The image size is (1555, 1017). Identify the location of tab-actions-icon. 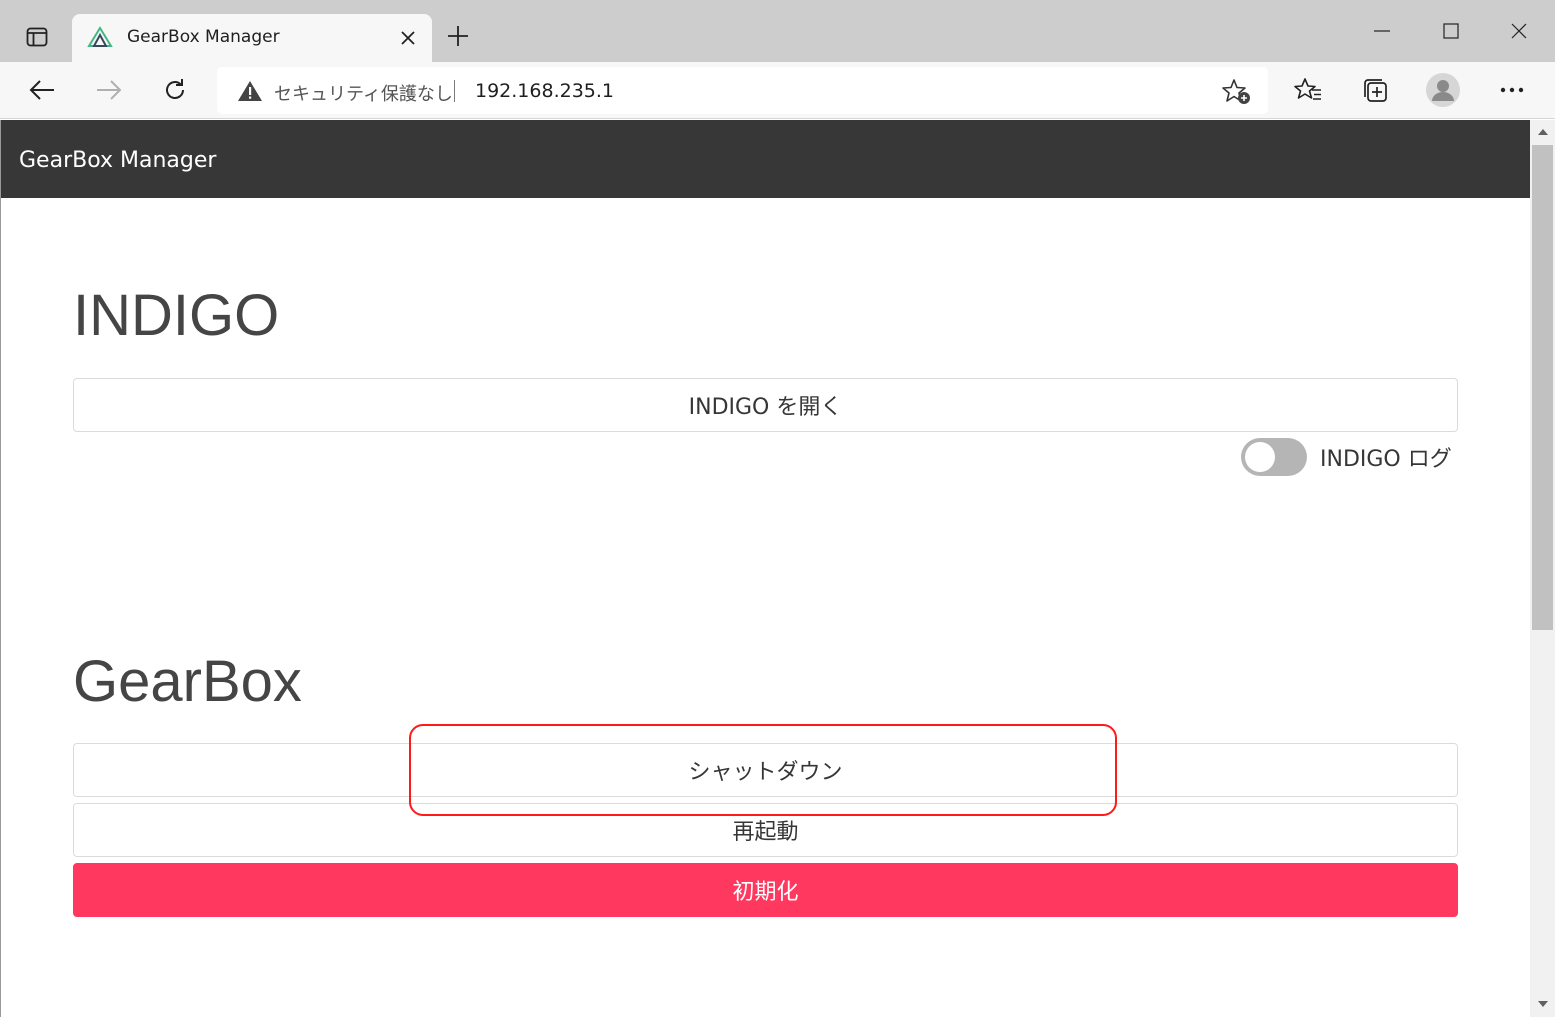
(37, 37).